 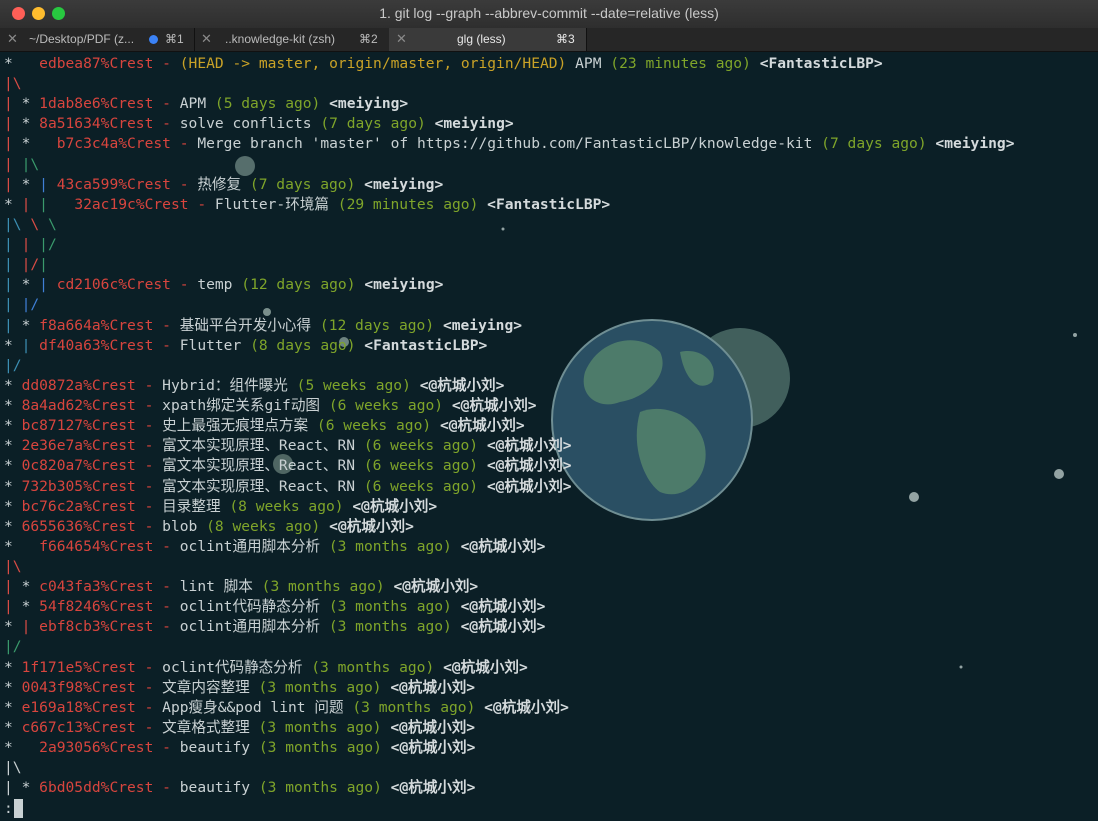 What do you see at coordinates (215, 285) in the screenshot?
I see `commit-subject: temp` at bounding box center [215, 285].